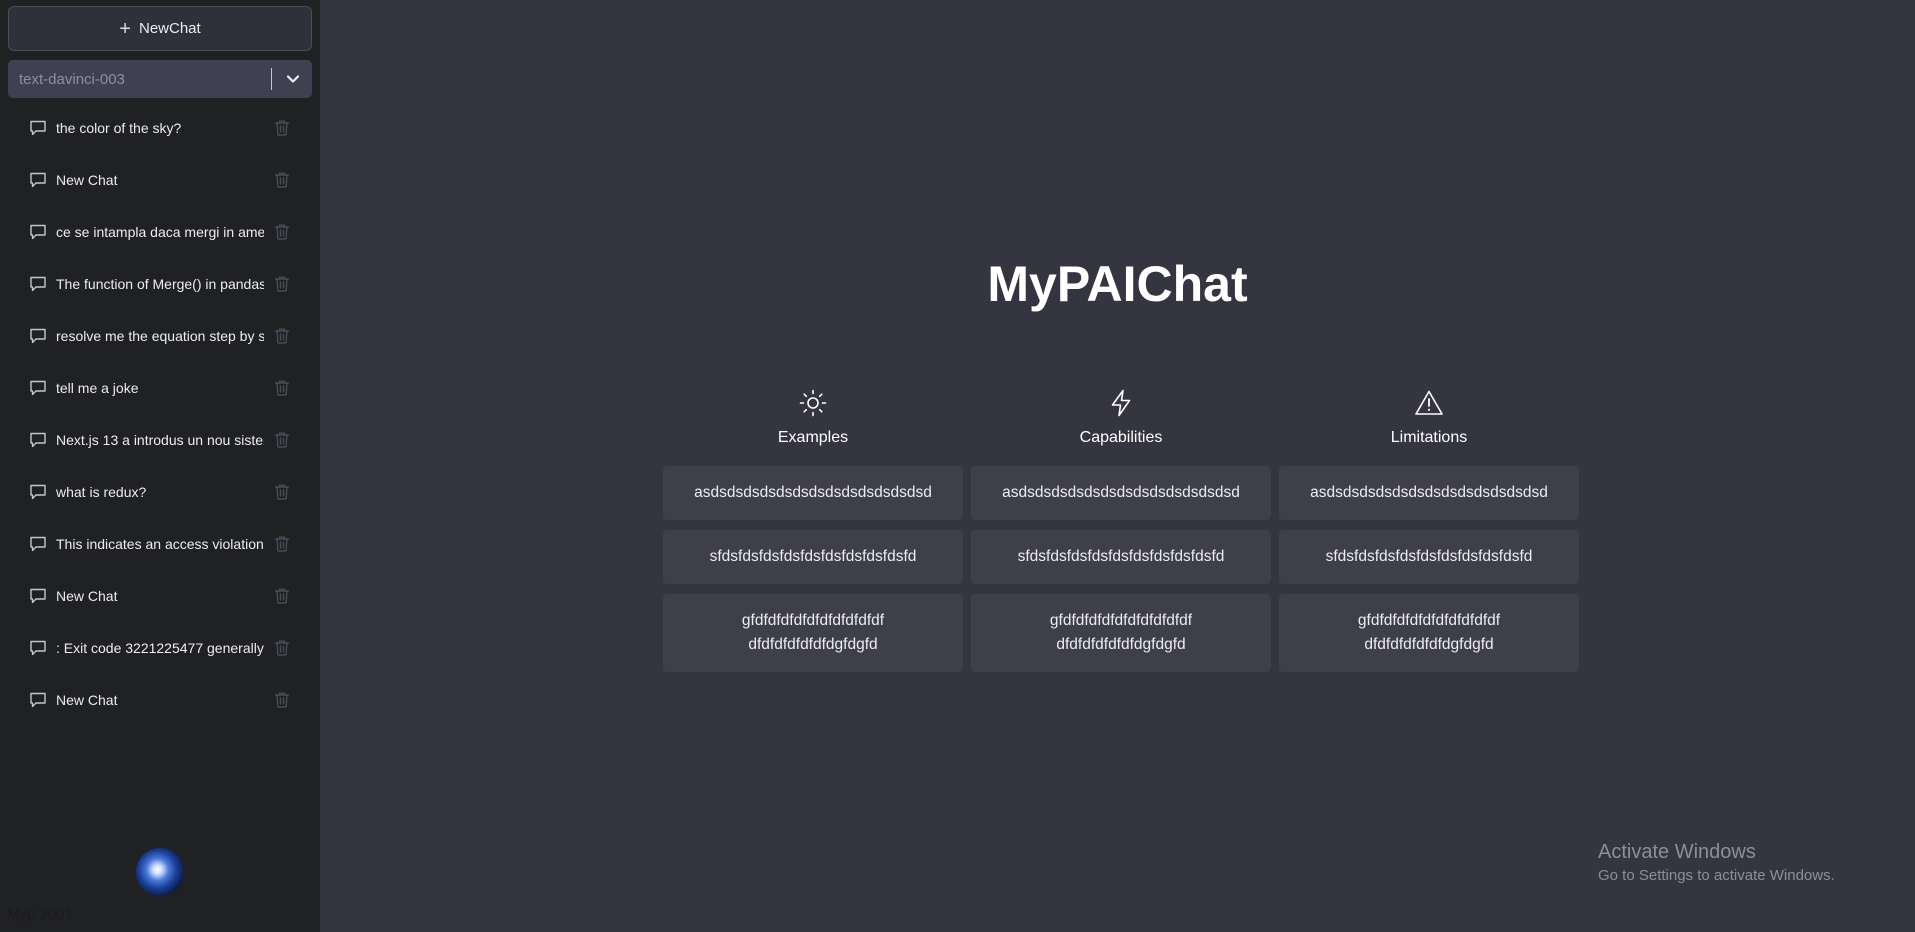 This screenshot has height=932, width=1915. Describe the element at coordinates (160, 872) in the screenshot. I see `avatar` at that location.